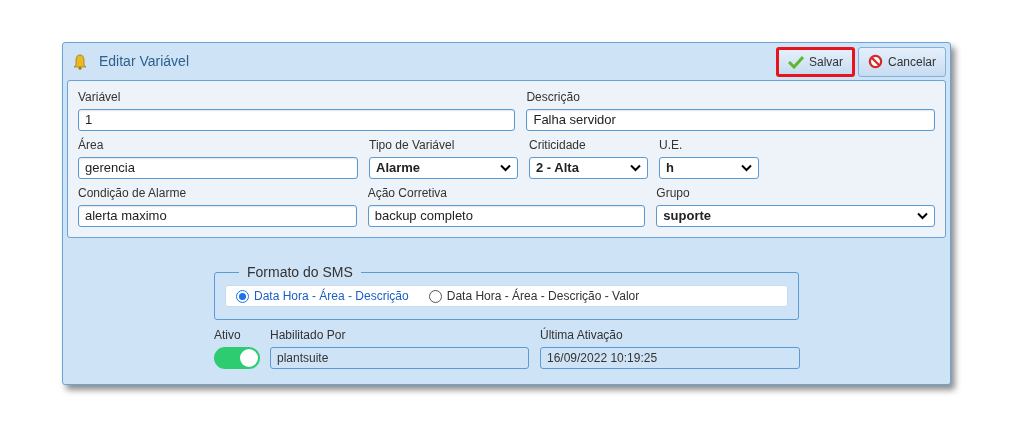 This screenshot has width=1029, height=431. What do you see at coordinates (100, 97) in the screenshot?
I see `field-label: Variável` at bounding box center [100, 97].